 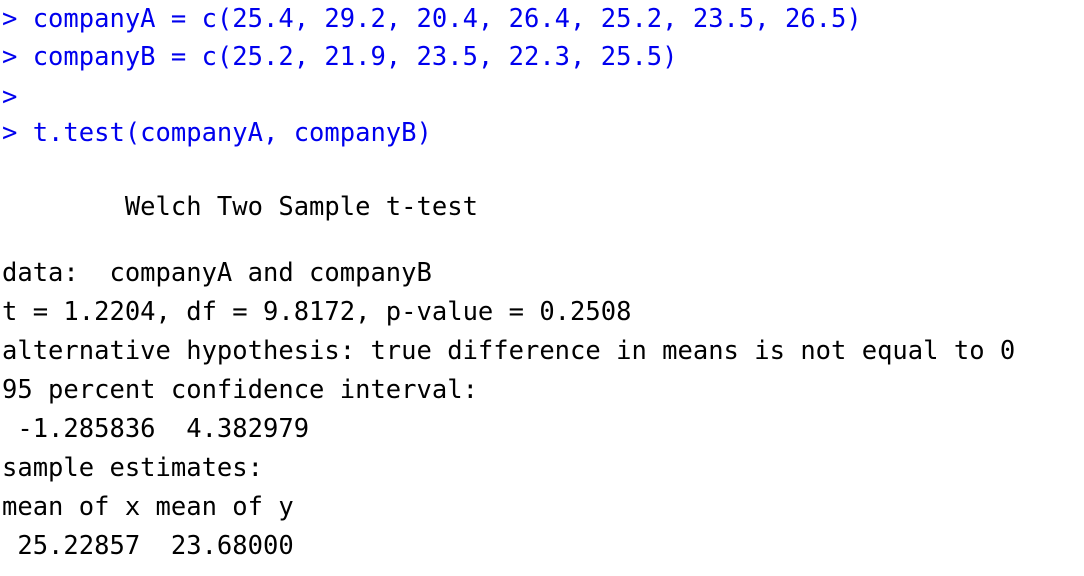 I want to click on console-line-ci-values: -1.285836 4.382979, so click(x=156, y=429).